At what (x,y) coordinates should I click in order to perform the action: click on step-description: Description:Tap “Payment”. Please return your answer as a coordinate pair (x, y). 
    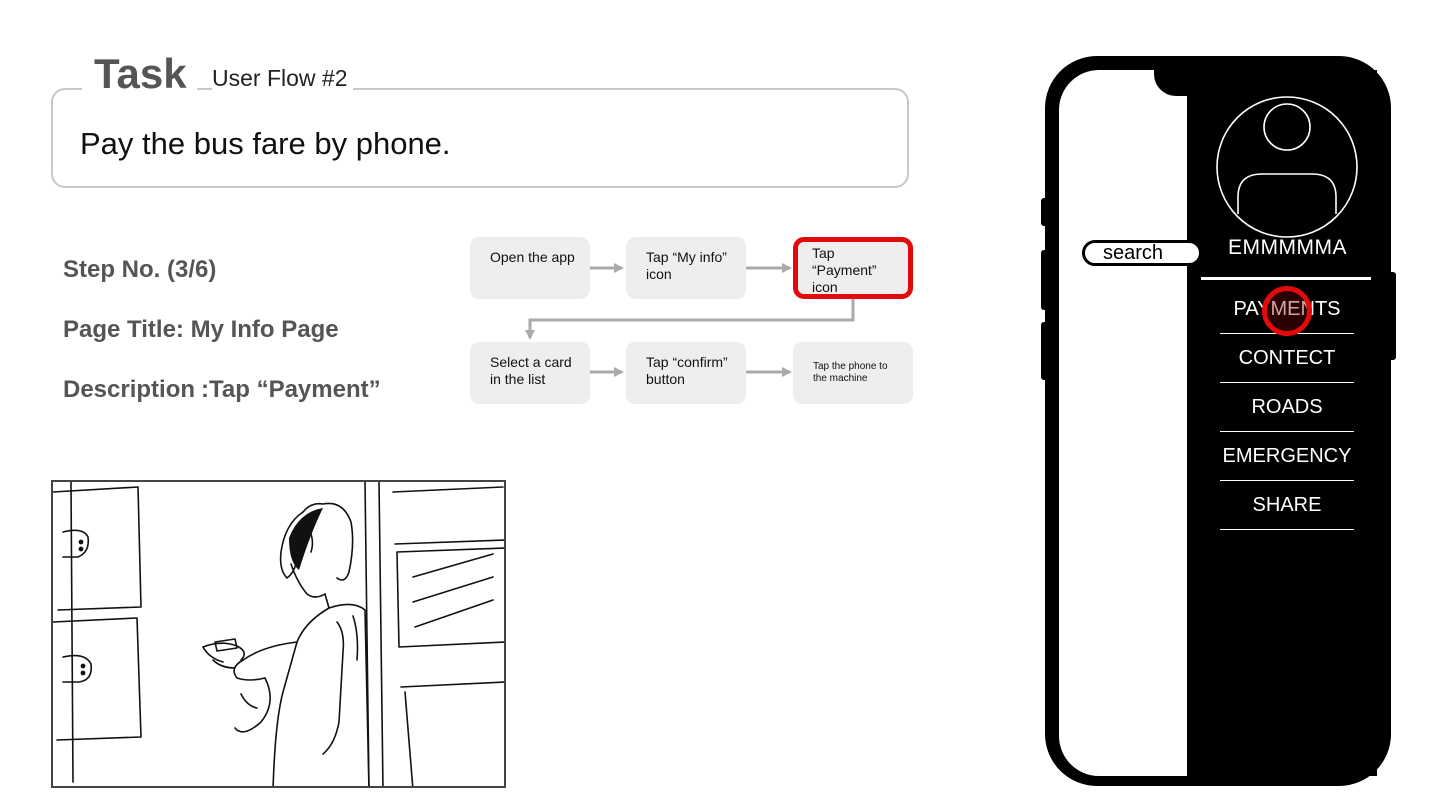
    Looking at the image, I should click on (222, 390).